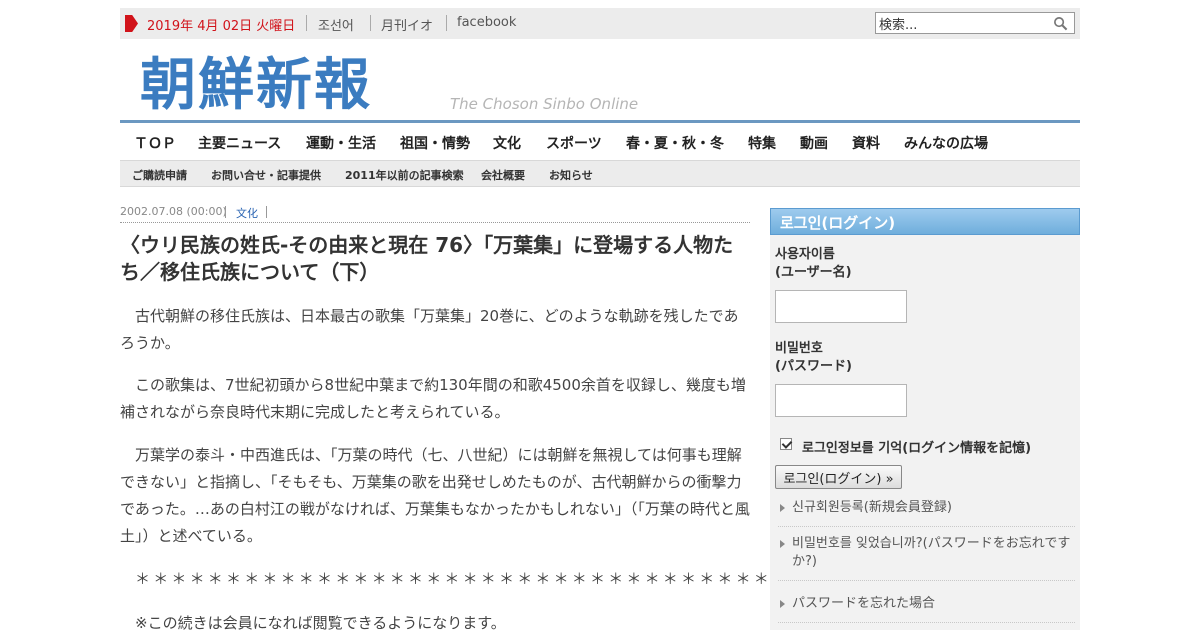  Describe the element at coordinates (256, 85) in the screenshot. I see `site-logo: 朝鮮新報` at that location.